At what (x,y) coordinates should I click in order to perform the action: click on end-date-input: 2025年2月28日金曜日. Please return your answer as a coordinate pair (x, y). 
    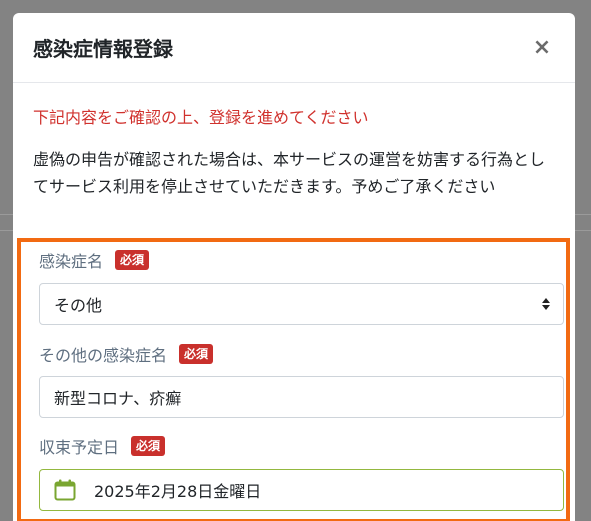
    Looking at the image, I should click on (301, 490).